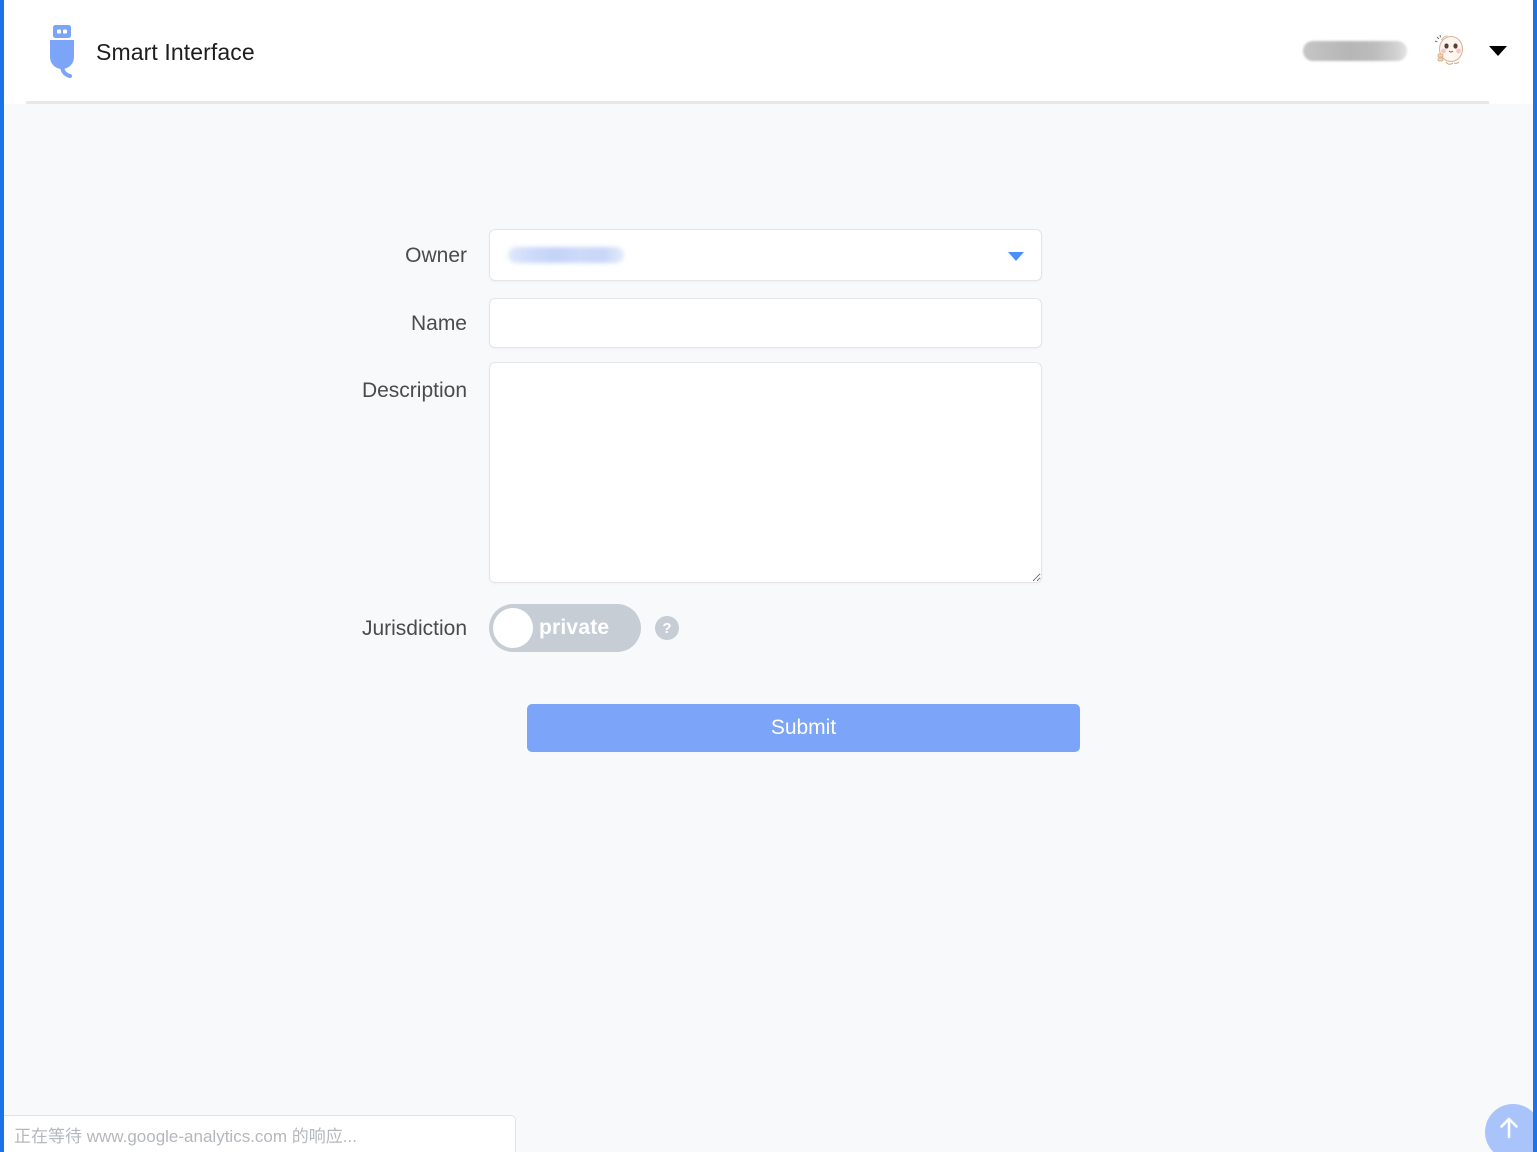 The width and height of the screenshot is (1537, 1152). I want to click on arrow-up-icon, so click(1508, 1128).